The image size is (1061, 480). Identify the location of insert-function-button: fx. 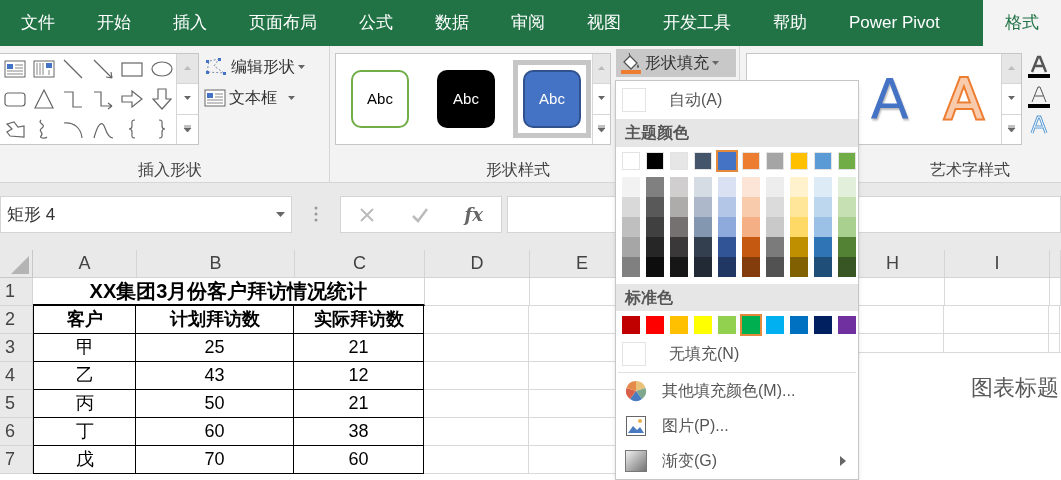
(474, 214).